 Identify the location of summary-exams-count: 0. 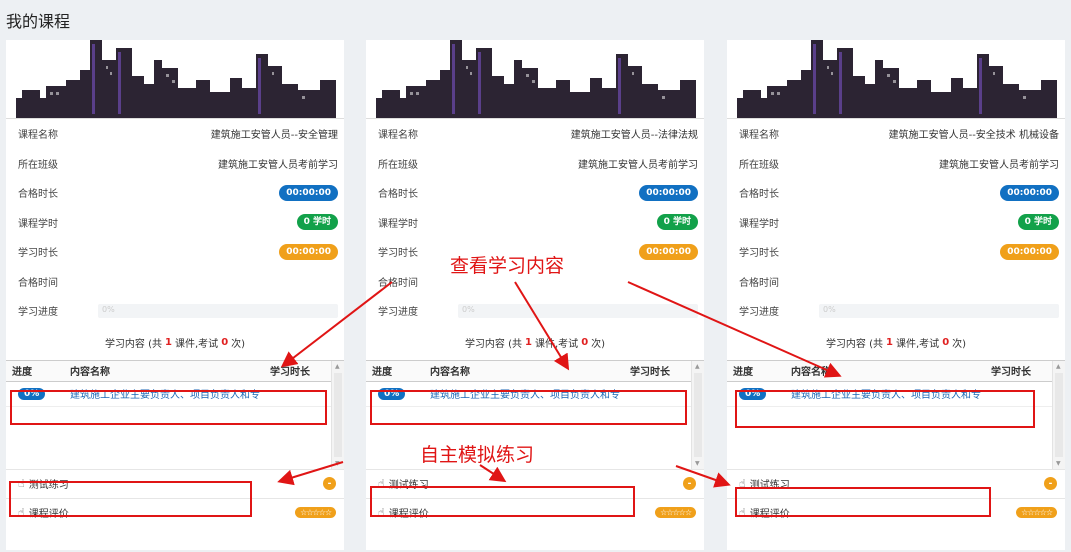
(585, 342).